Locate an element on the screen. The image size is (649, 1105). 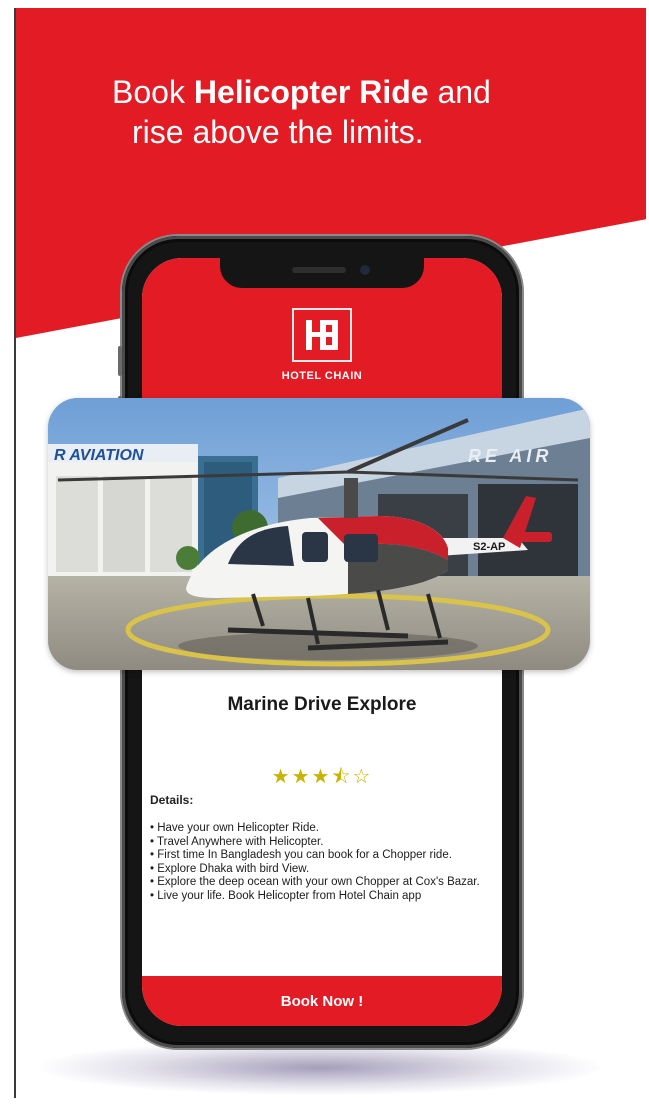
headline-post: and is located at coordinates (459, 92).